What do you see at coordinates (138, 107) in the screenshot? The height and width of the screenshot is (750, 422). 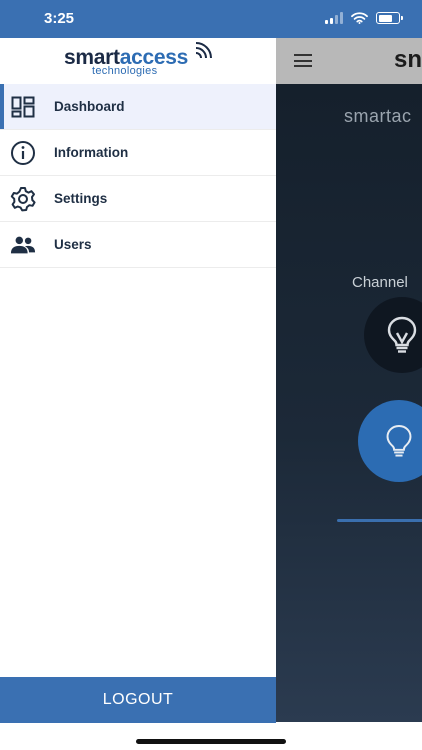 I see `menu-item-dashboard: Dashboard` at bounding box center [138, 107].